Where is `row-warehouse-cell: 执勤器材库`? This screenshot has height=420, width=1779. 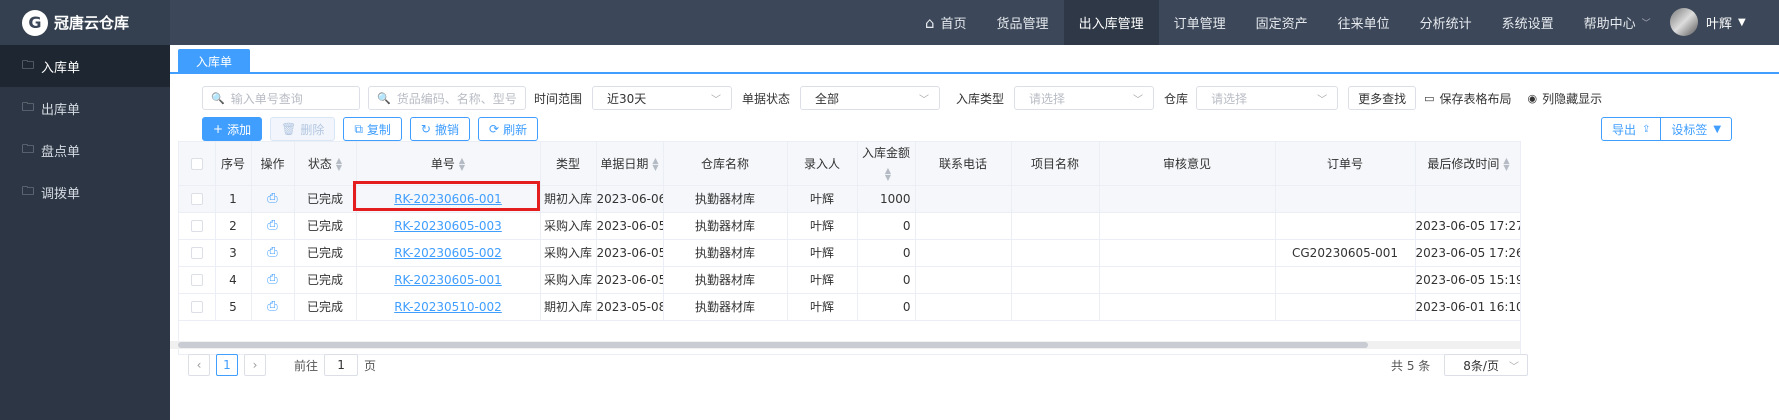
row-warehouse-cell: 执勤器材库 is located at coordinates (725, 253).